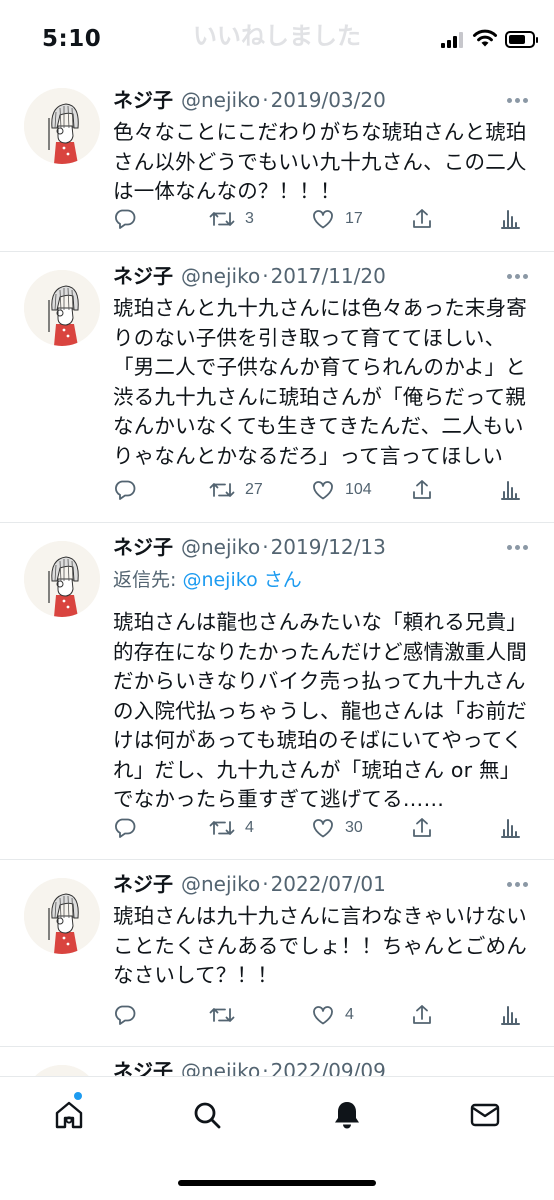  I want to click on notifications-icon, so click(347, 1115).